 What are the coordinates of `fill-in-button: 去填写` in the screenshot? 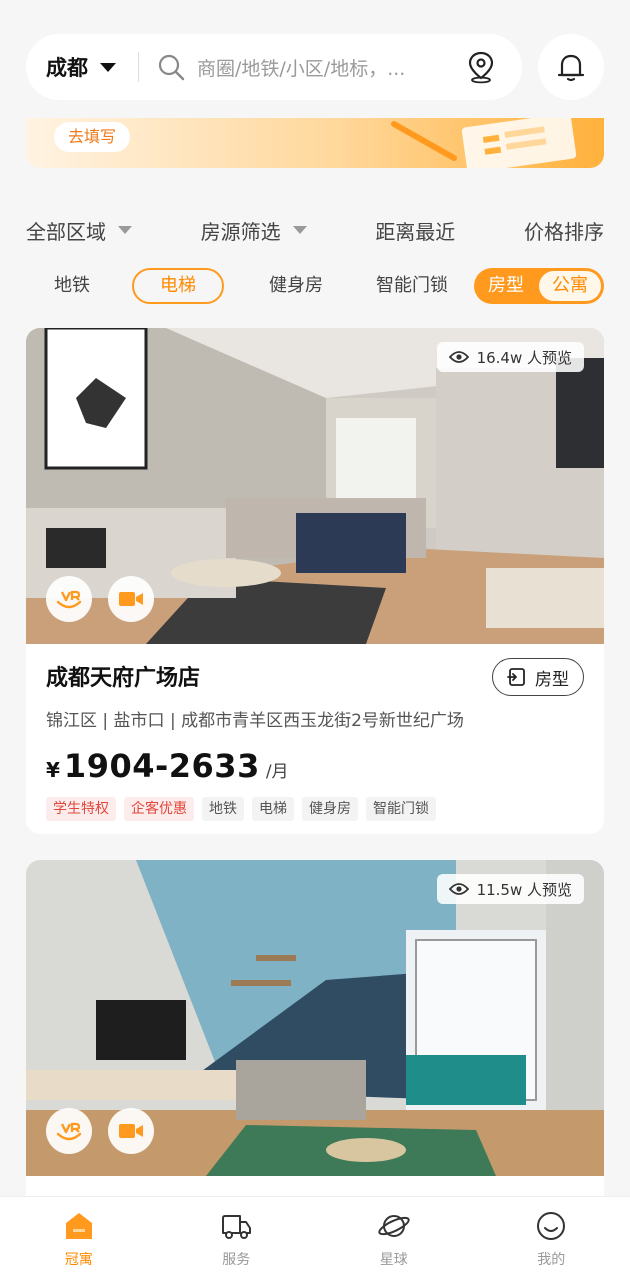 It's located at (92, 137).